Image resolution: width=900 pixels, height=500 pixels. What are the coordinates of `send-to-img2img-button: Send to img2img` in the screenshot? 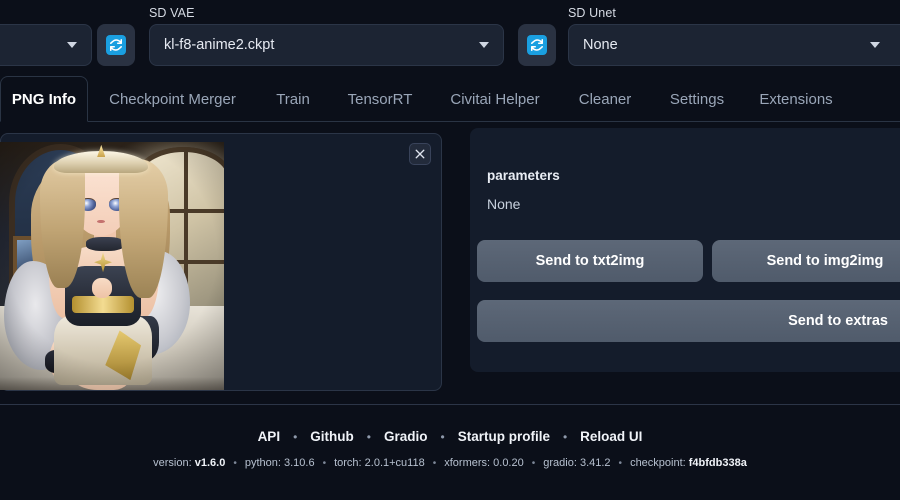 It's located at (806, 261).